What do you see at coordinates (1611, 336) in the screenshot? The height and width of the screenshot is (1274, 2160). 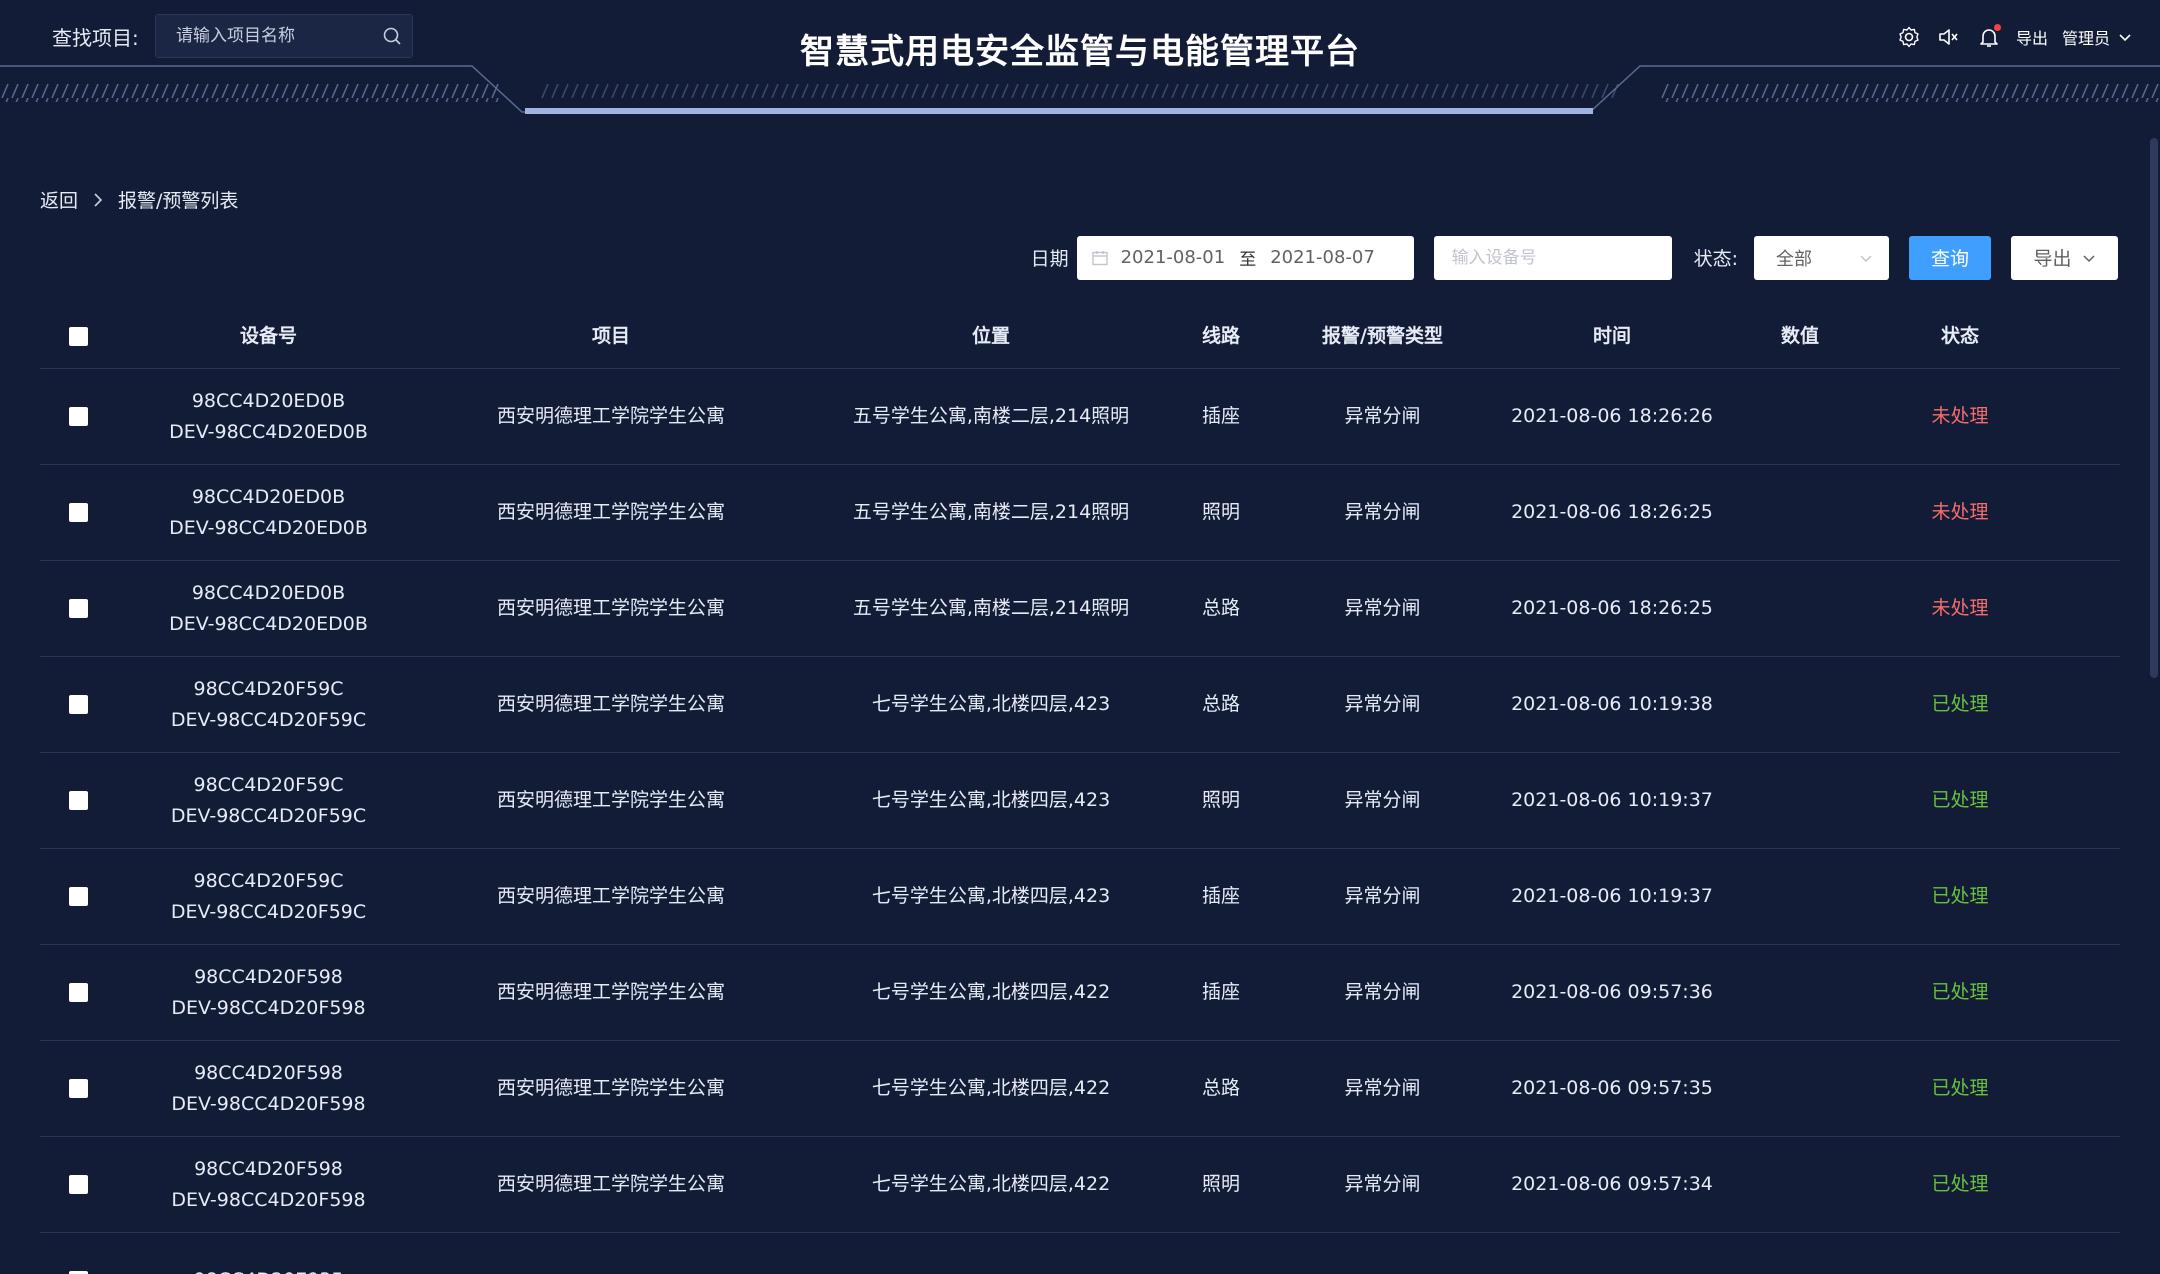 I see `header-time: 时间` at bounding box center [1611, 336].